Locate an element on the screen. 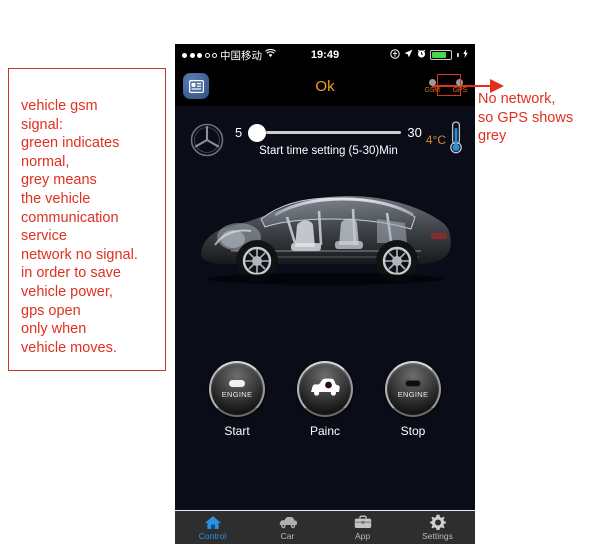  wifi-icon is located at coordinates (270, 54).